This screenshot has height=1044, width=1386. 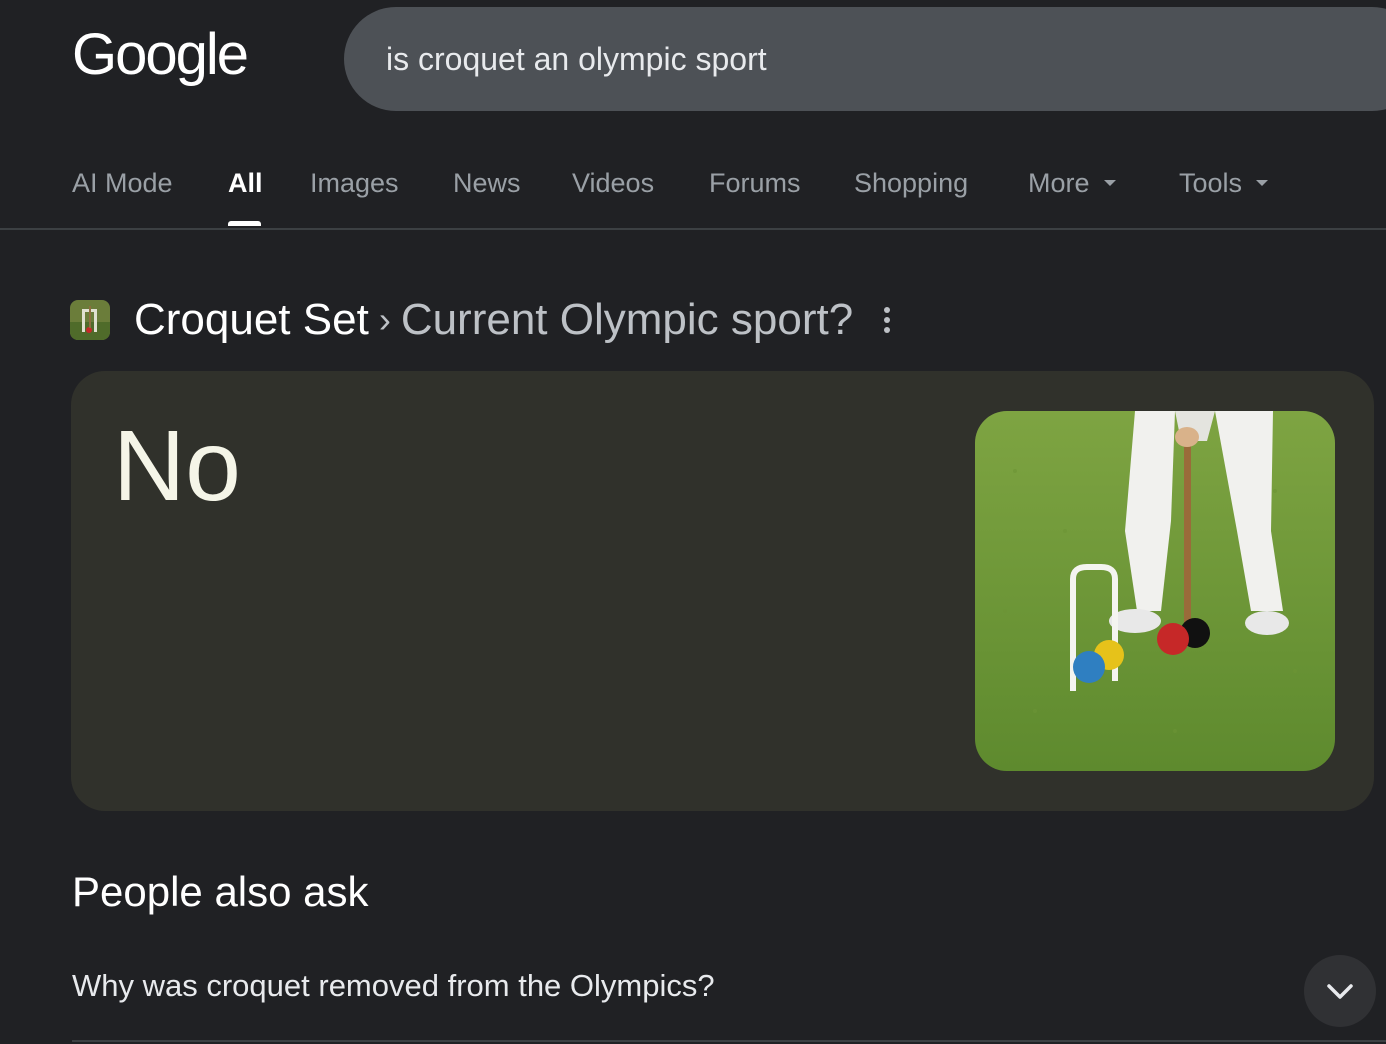 I want to click on answer-text: No, so click(x=177, y=466).